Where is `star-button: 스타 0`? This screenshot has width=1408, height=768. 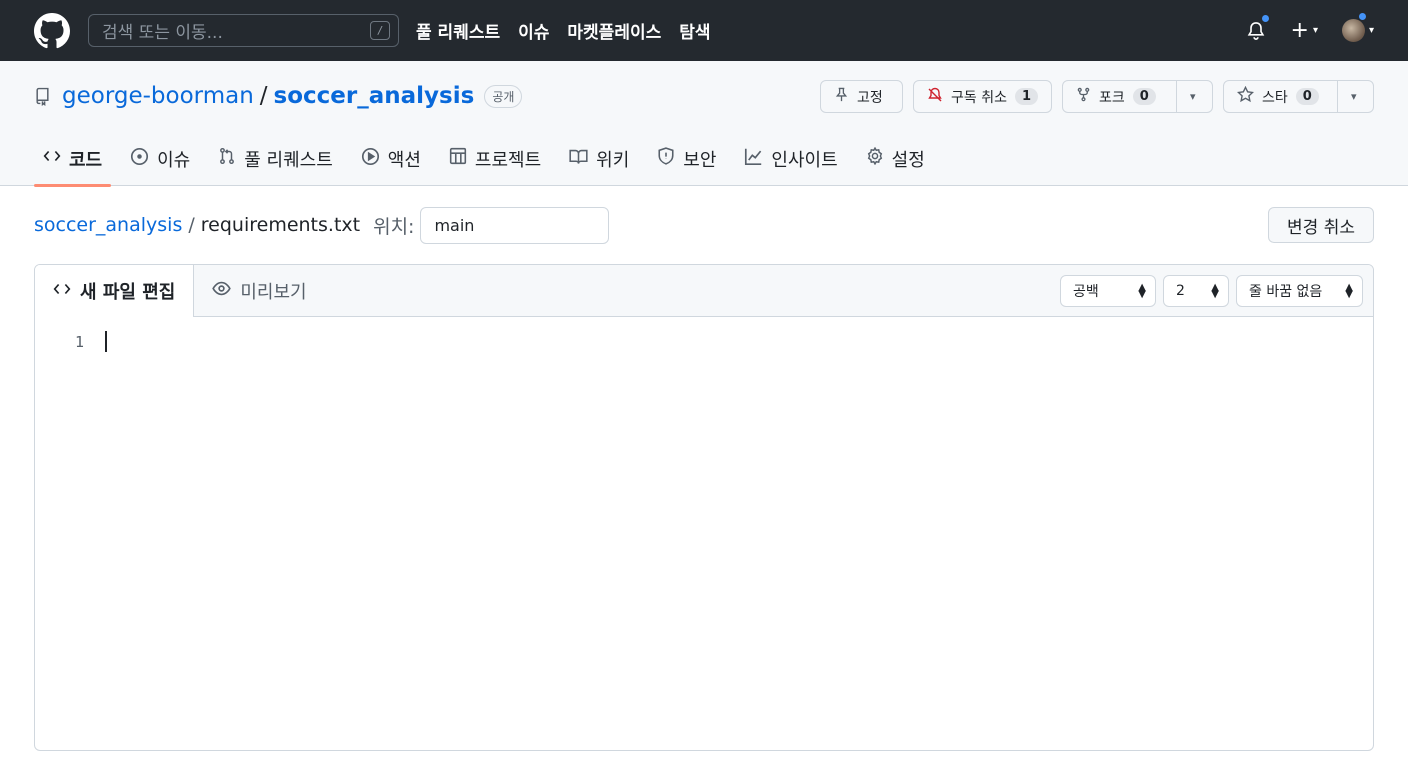 star-button: 스타 0 is located at coordinates (1280, 96).